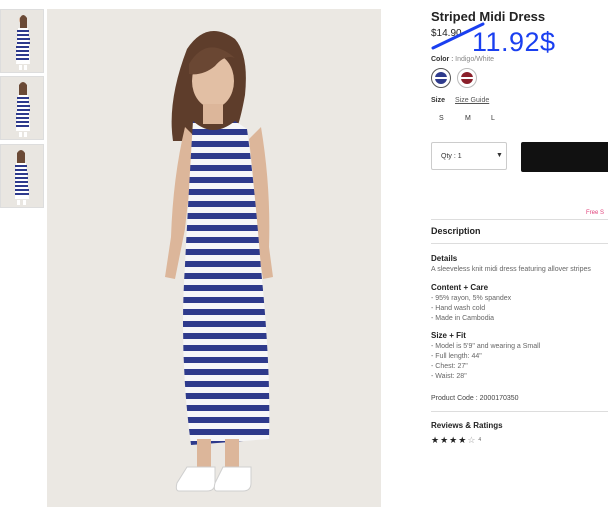 The width and height of the screenshot is (608, 508). What do you see at coordinates (441, 118) in the screenshot?
I see `size-option-s: S` at bounding box center [441, 118].